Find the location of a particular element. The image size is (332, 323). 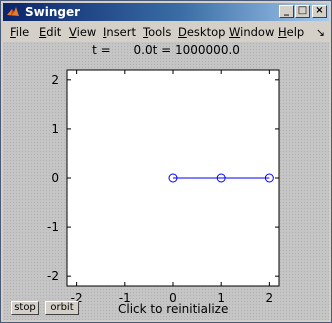

y-tick-label: 2 is located at coordinates (55, 80).